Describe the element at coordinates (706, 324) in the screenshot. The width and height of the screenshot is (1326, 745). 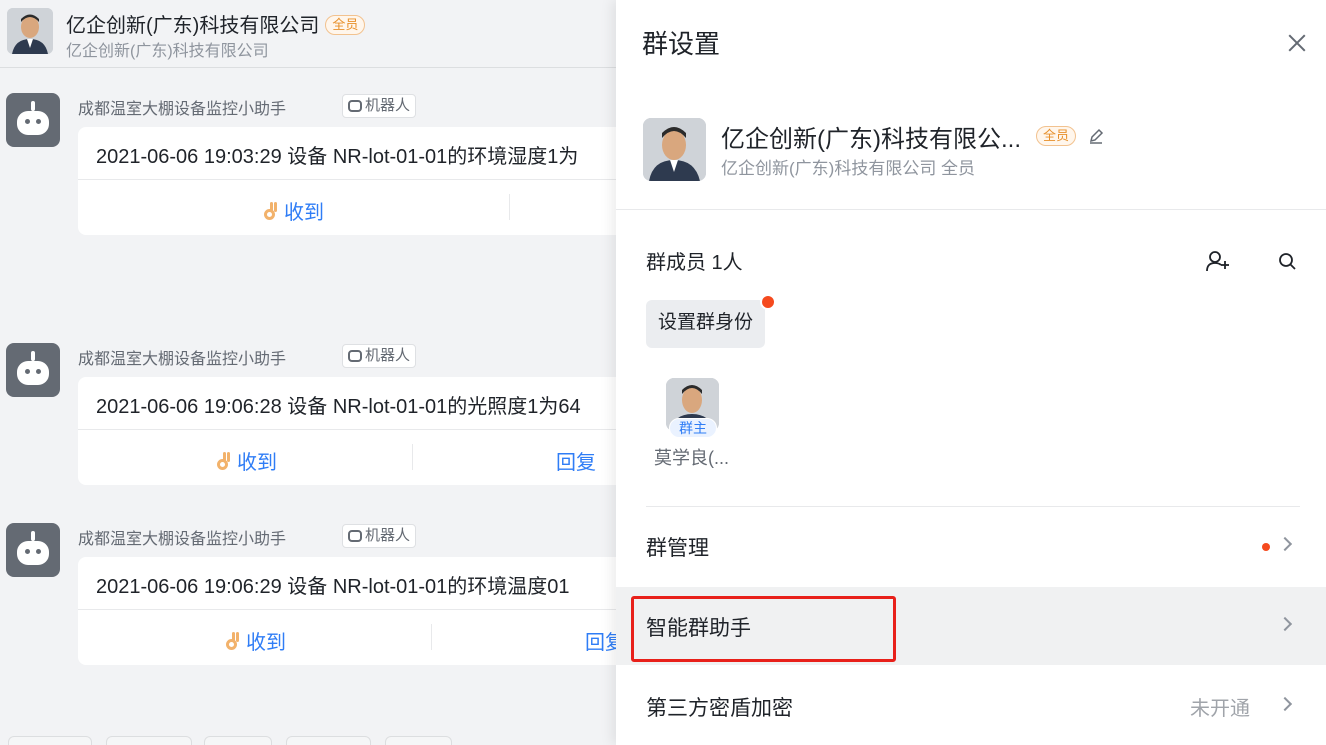
I see `set-identity-button: 设置群身份` at that location.